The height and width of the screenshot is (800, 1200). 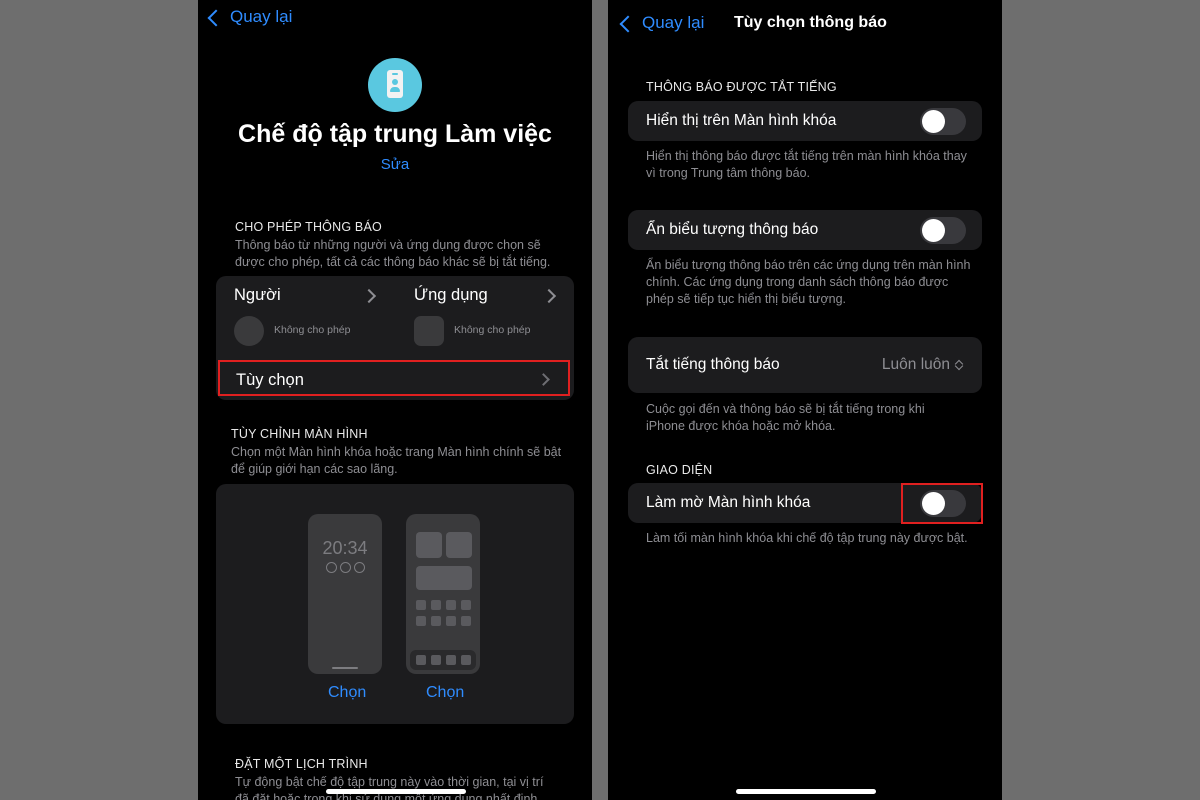 I want to click on schedule-heading: ĐẶT MỘT LỊCH TRÌNH, so click(x=301, y=764).